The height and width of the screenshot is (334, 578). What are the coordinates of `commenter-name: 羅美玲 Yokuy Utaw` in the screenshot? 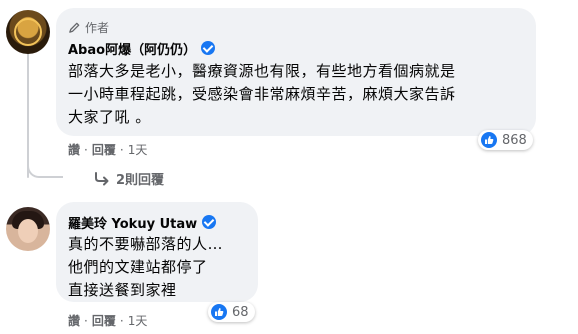 It's located at (132, 222).